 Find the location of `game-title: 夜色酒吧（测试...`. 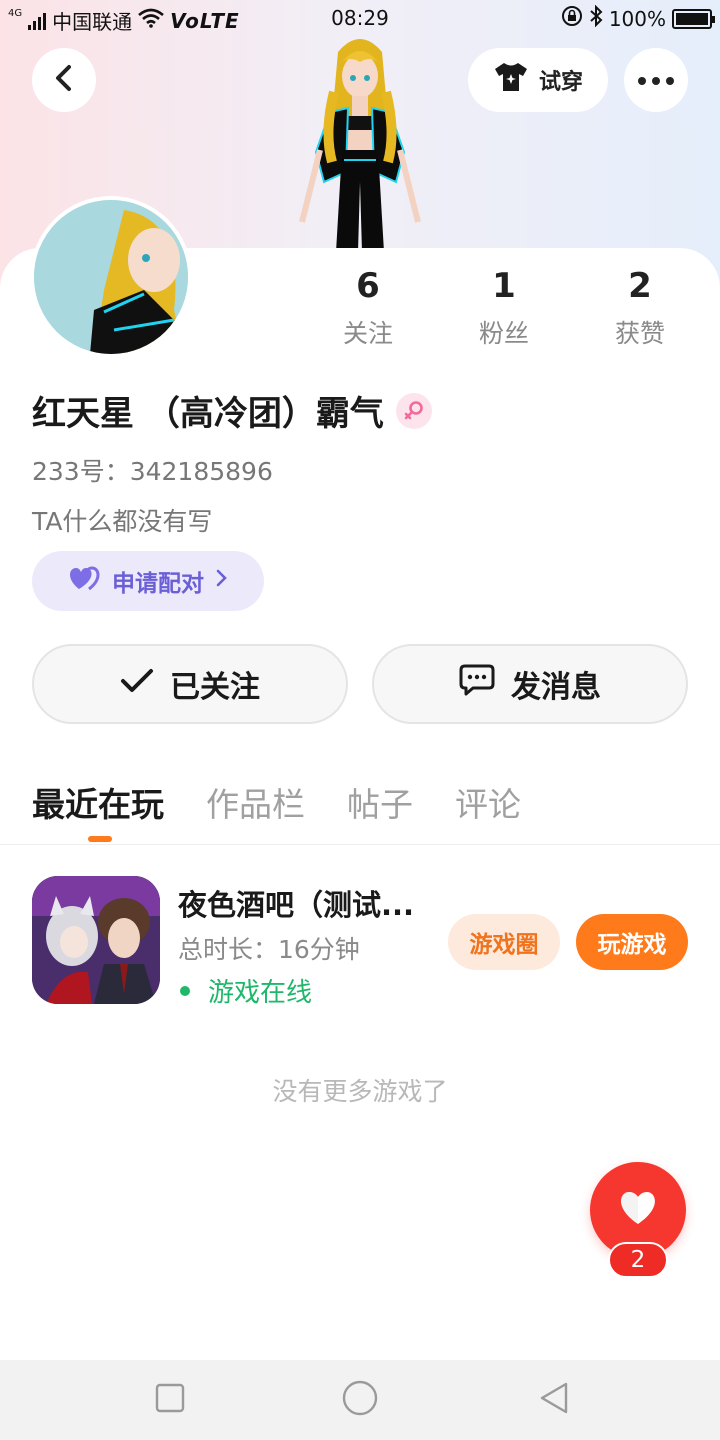

game-title: 夜色酒吧（测试... is located at coordinates (303, 903).